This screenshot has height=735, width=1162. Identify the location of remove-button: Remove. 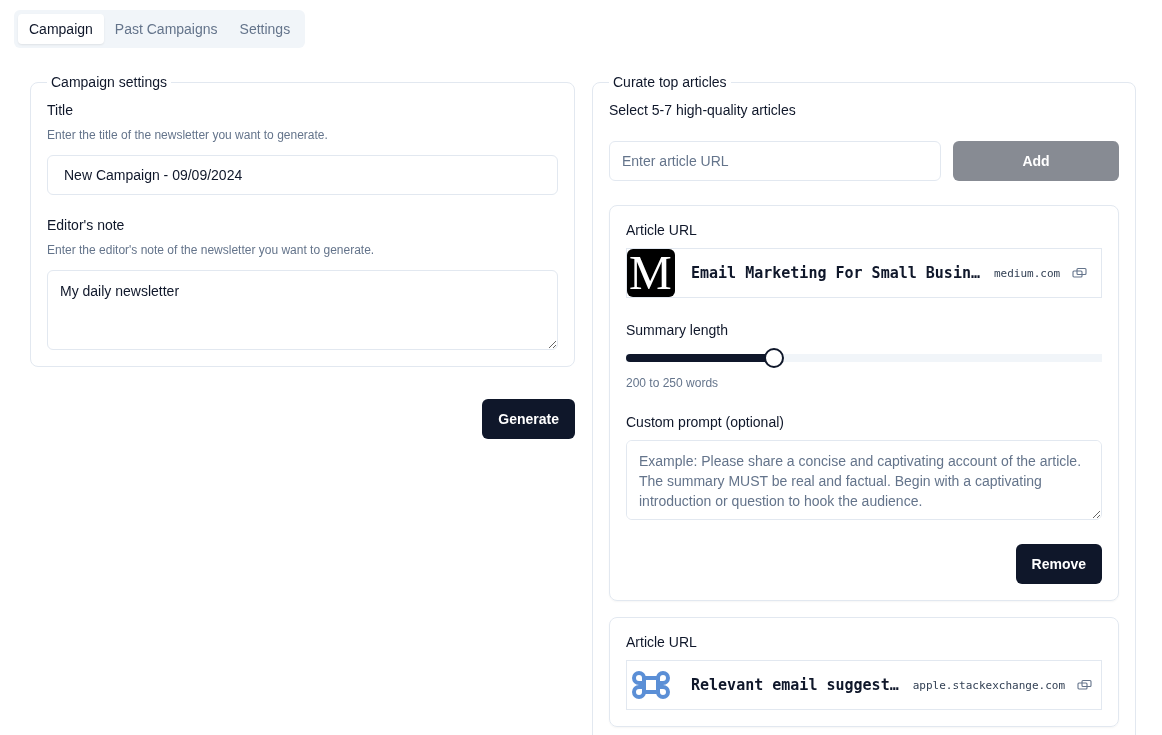
(1058, 564).